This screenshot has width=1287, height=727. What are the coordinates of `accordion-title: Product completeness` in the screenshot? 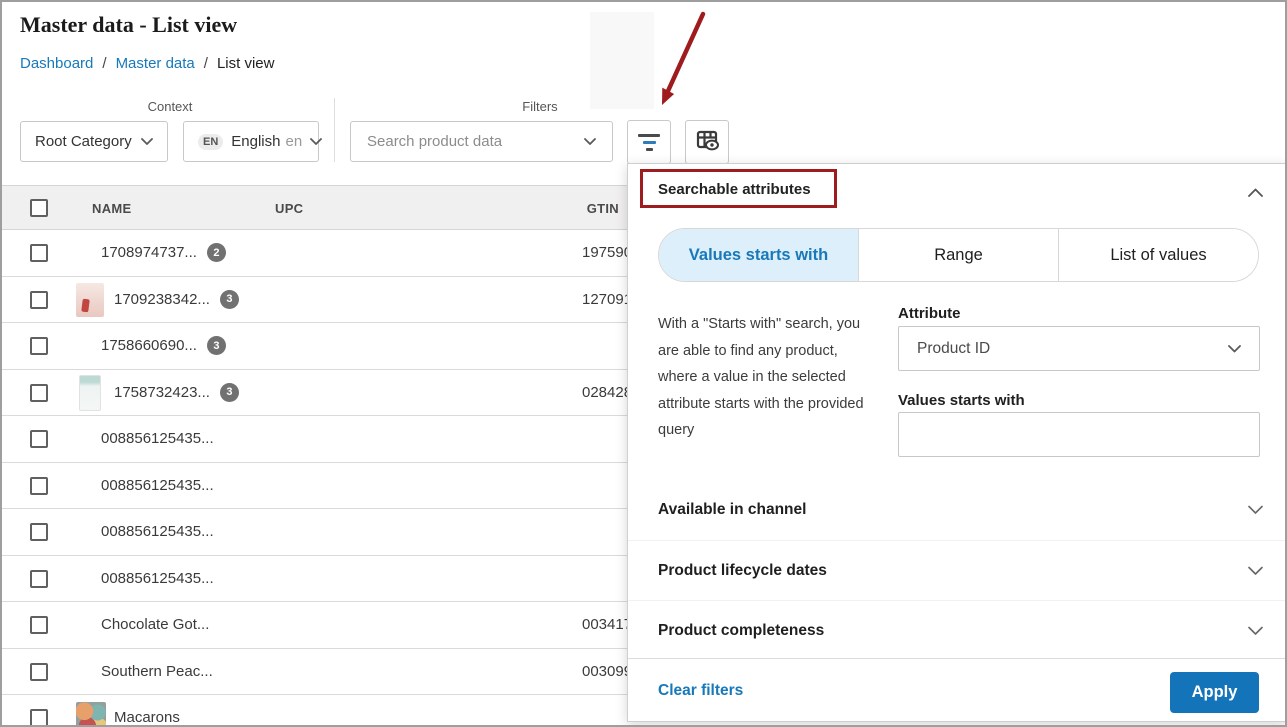 It's located at (741, 630).